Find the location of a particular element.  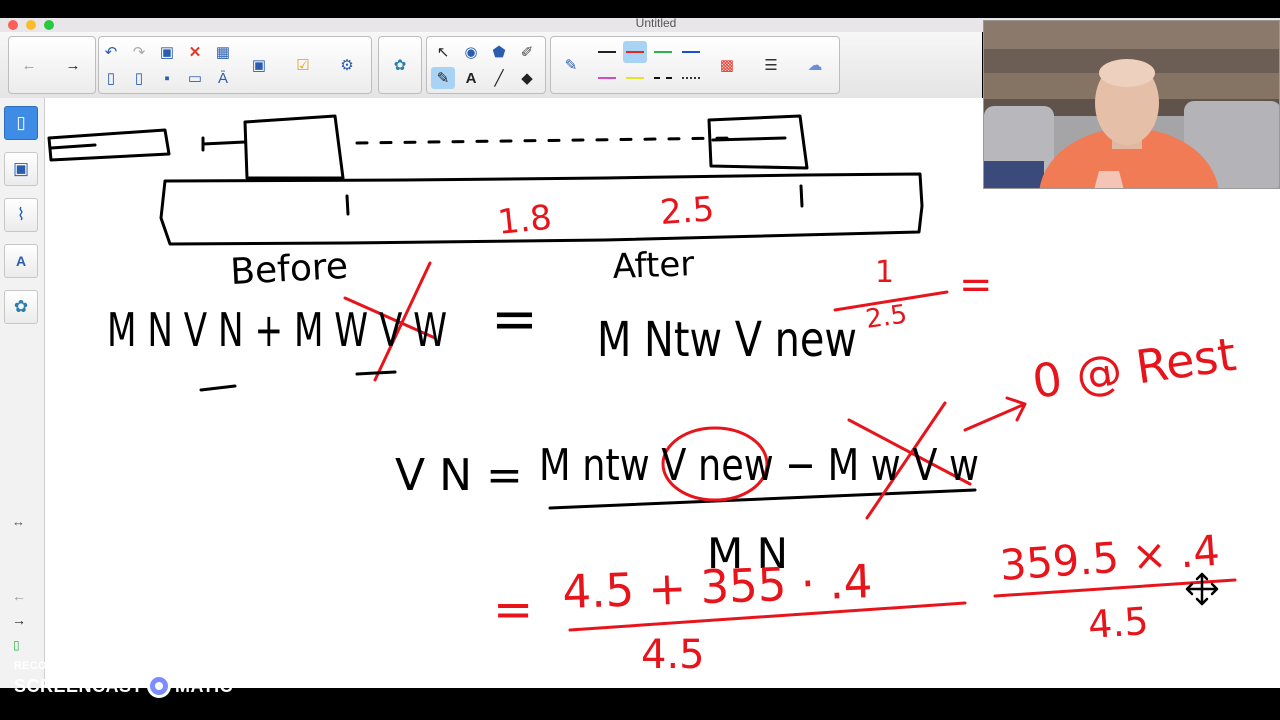

pen-tool-icon: ✎ is located at coordinates (443, 78).